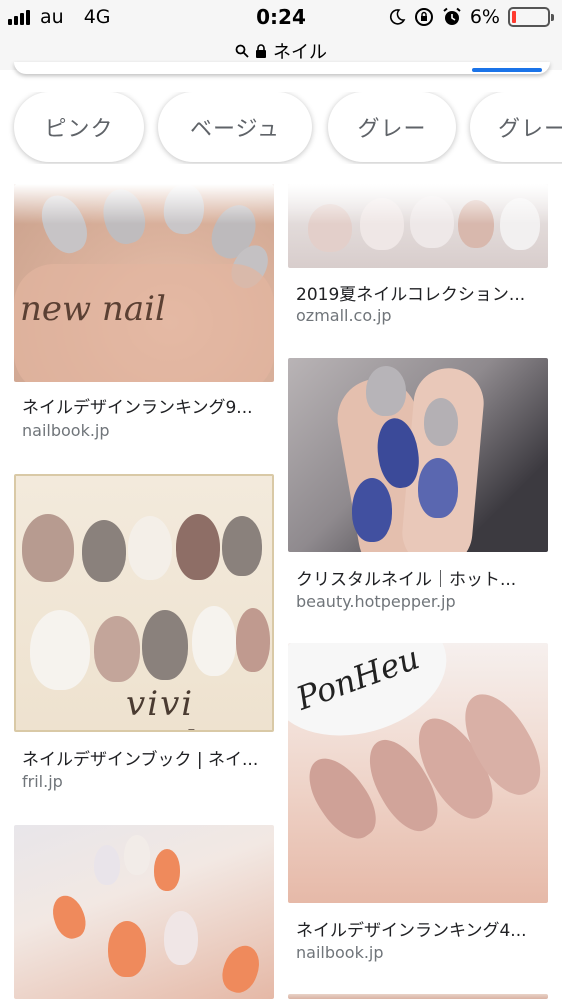 The height and width of the screenshot is (999, 562). Describe the element at coordinates (531, 17) in the screenshot. I see `battery-icon` at that location.